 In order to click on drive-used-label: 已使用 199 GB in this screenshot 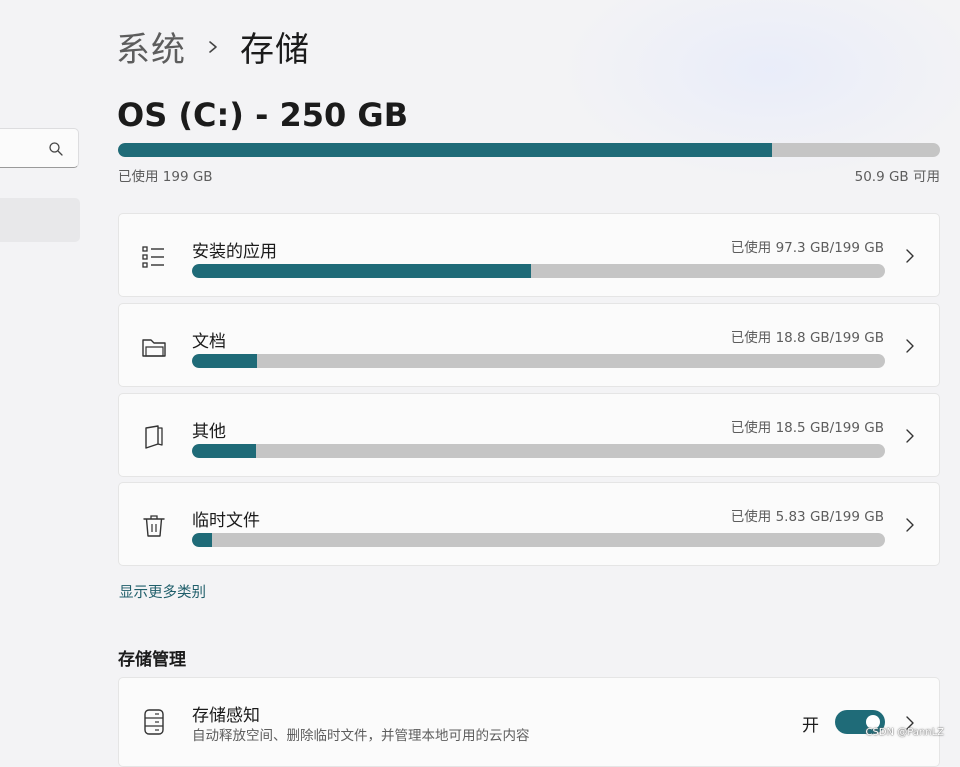, I will do `click(165, 177)`.